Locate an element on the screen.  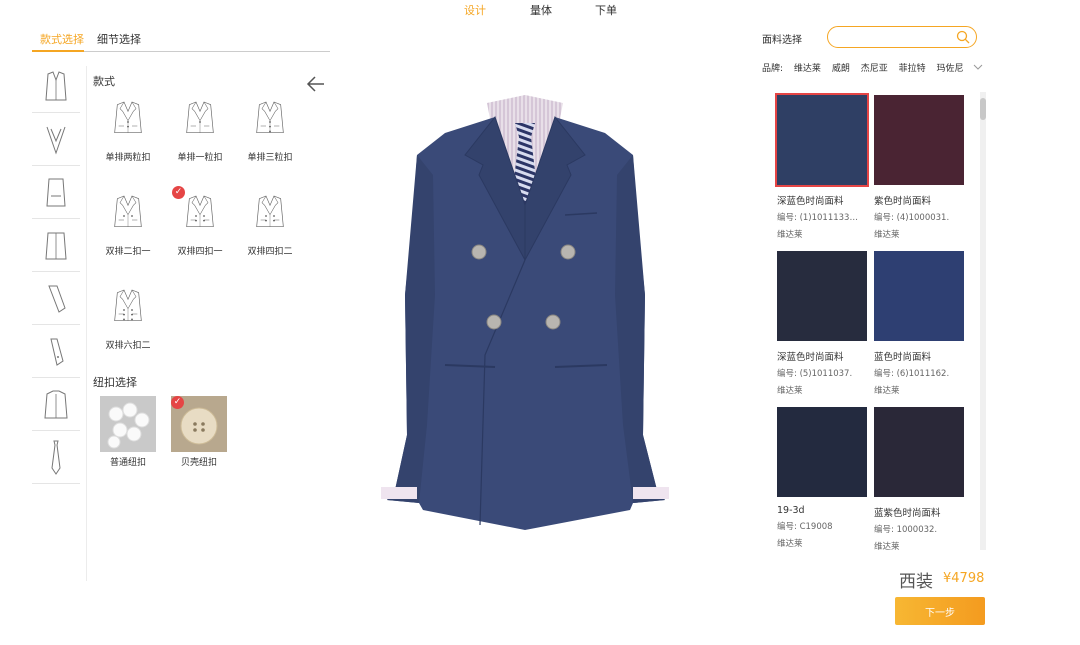
style-option: 双排四扣二 is located at coordinates (270, 221).